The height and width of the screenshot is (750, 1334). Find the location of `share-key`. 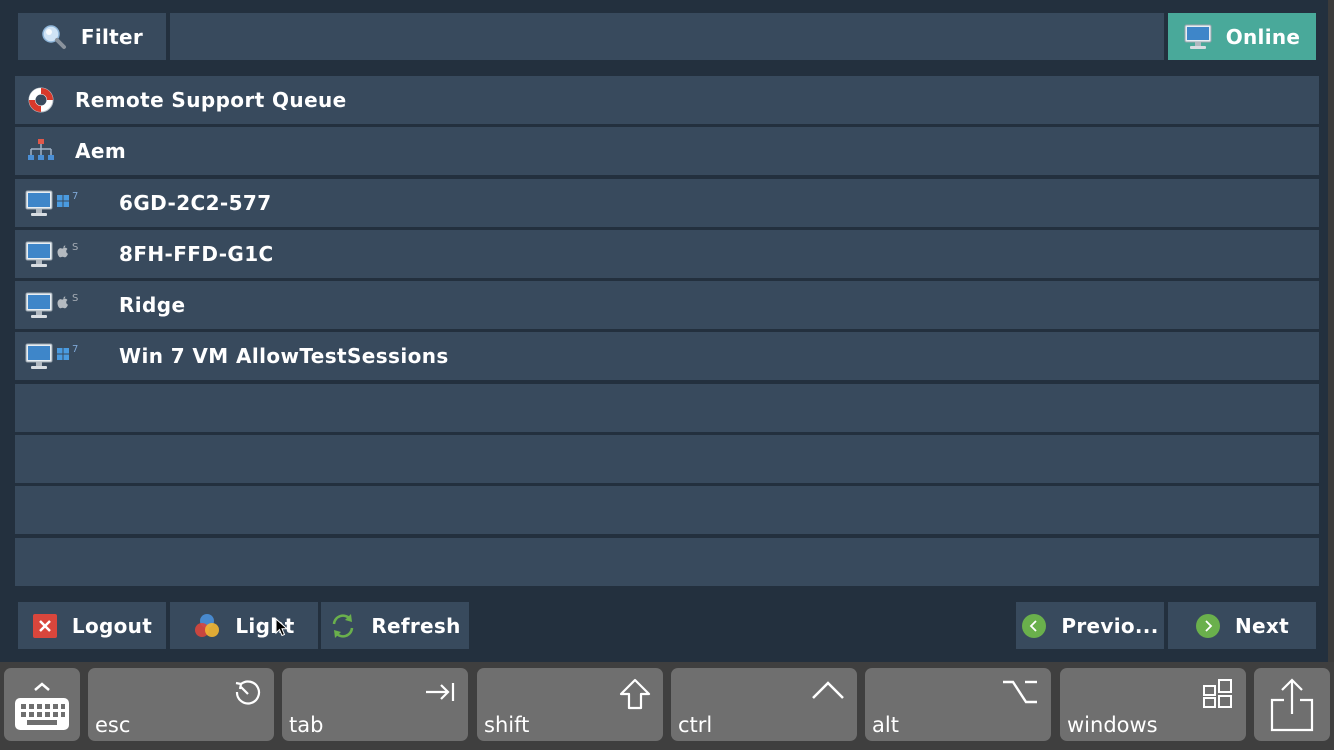

share-key is located at coordinates (1292, 704).